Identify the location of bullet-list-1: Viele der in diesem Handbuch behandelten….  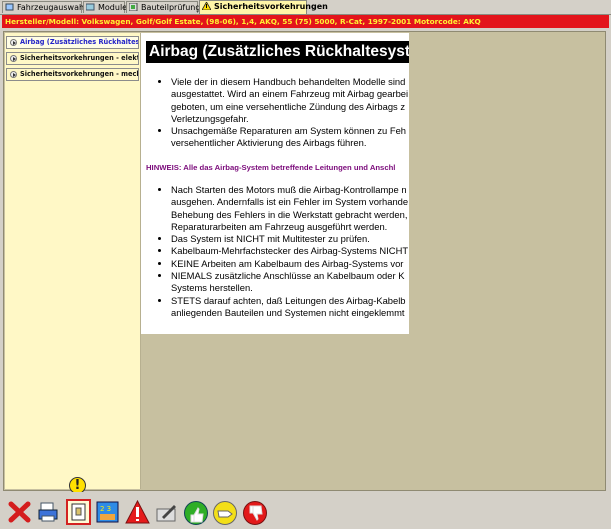
(275, 113).